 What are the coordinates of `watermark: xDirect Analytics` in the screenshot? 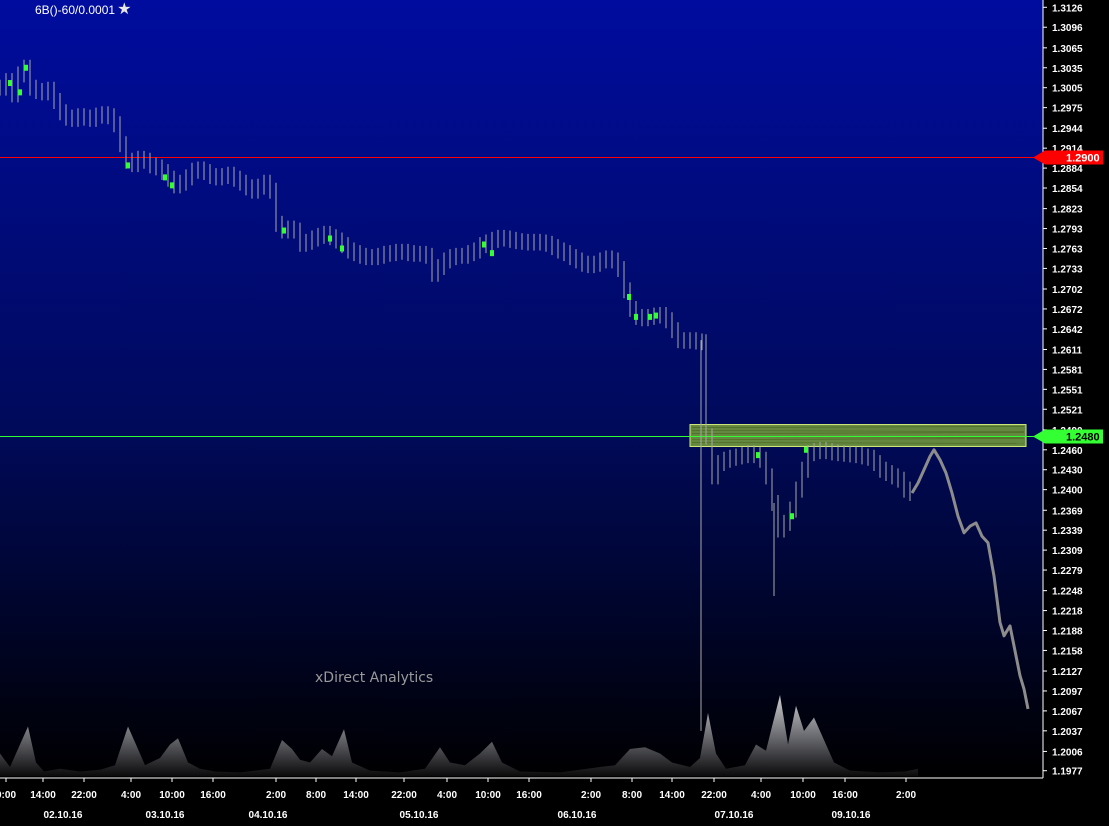 It's located at (374, 678).